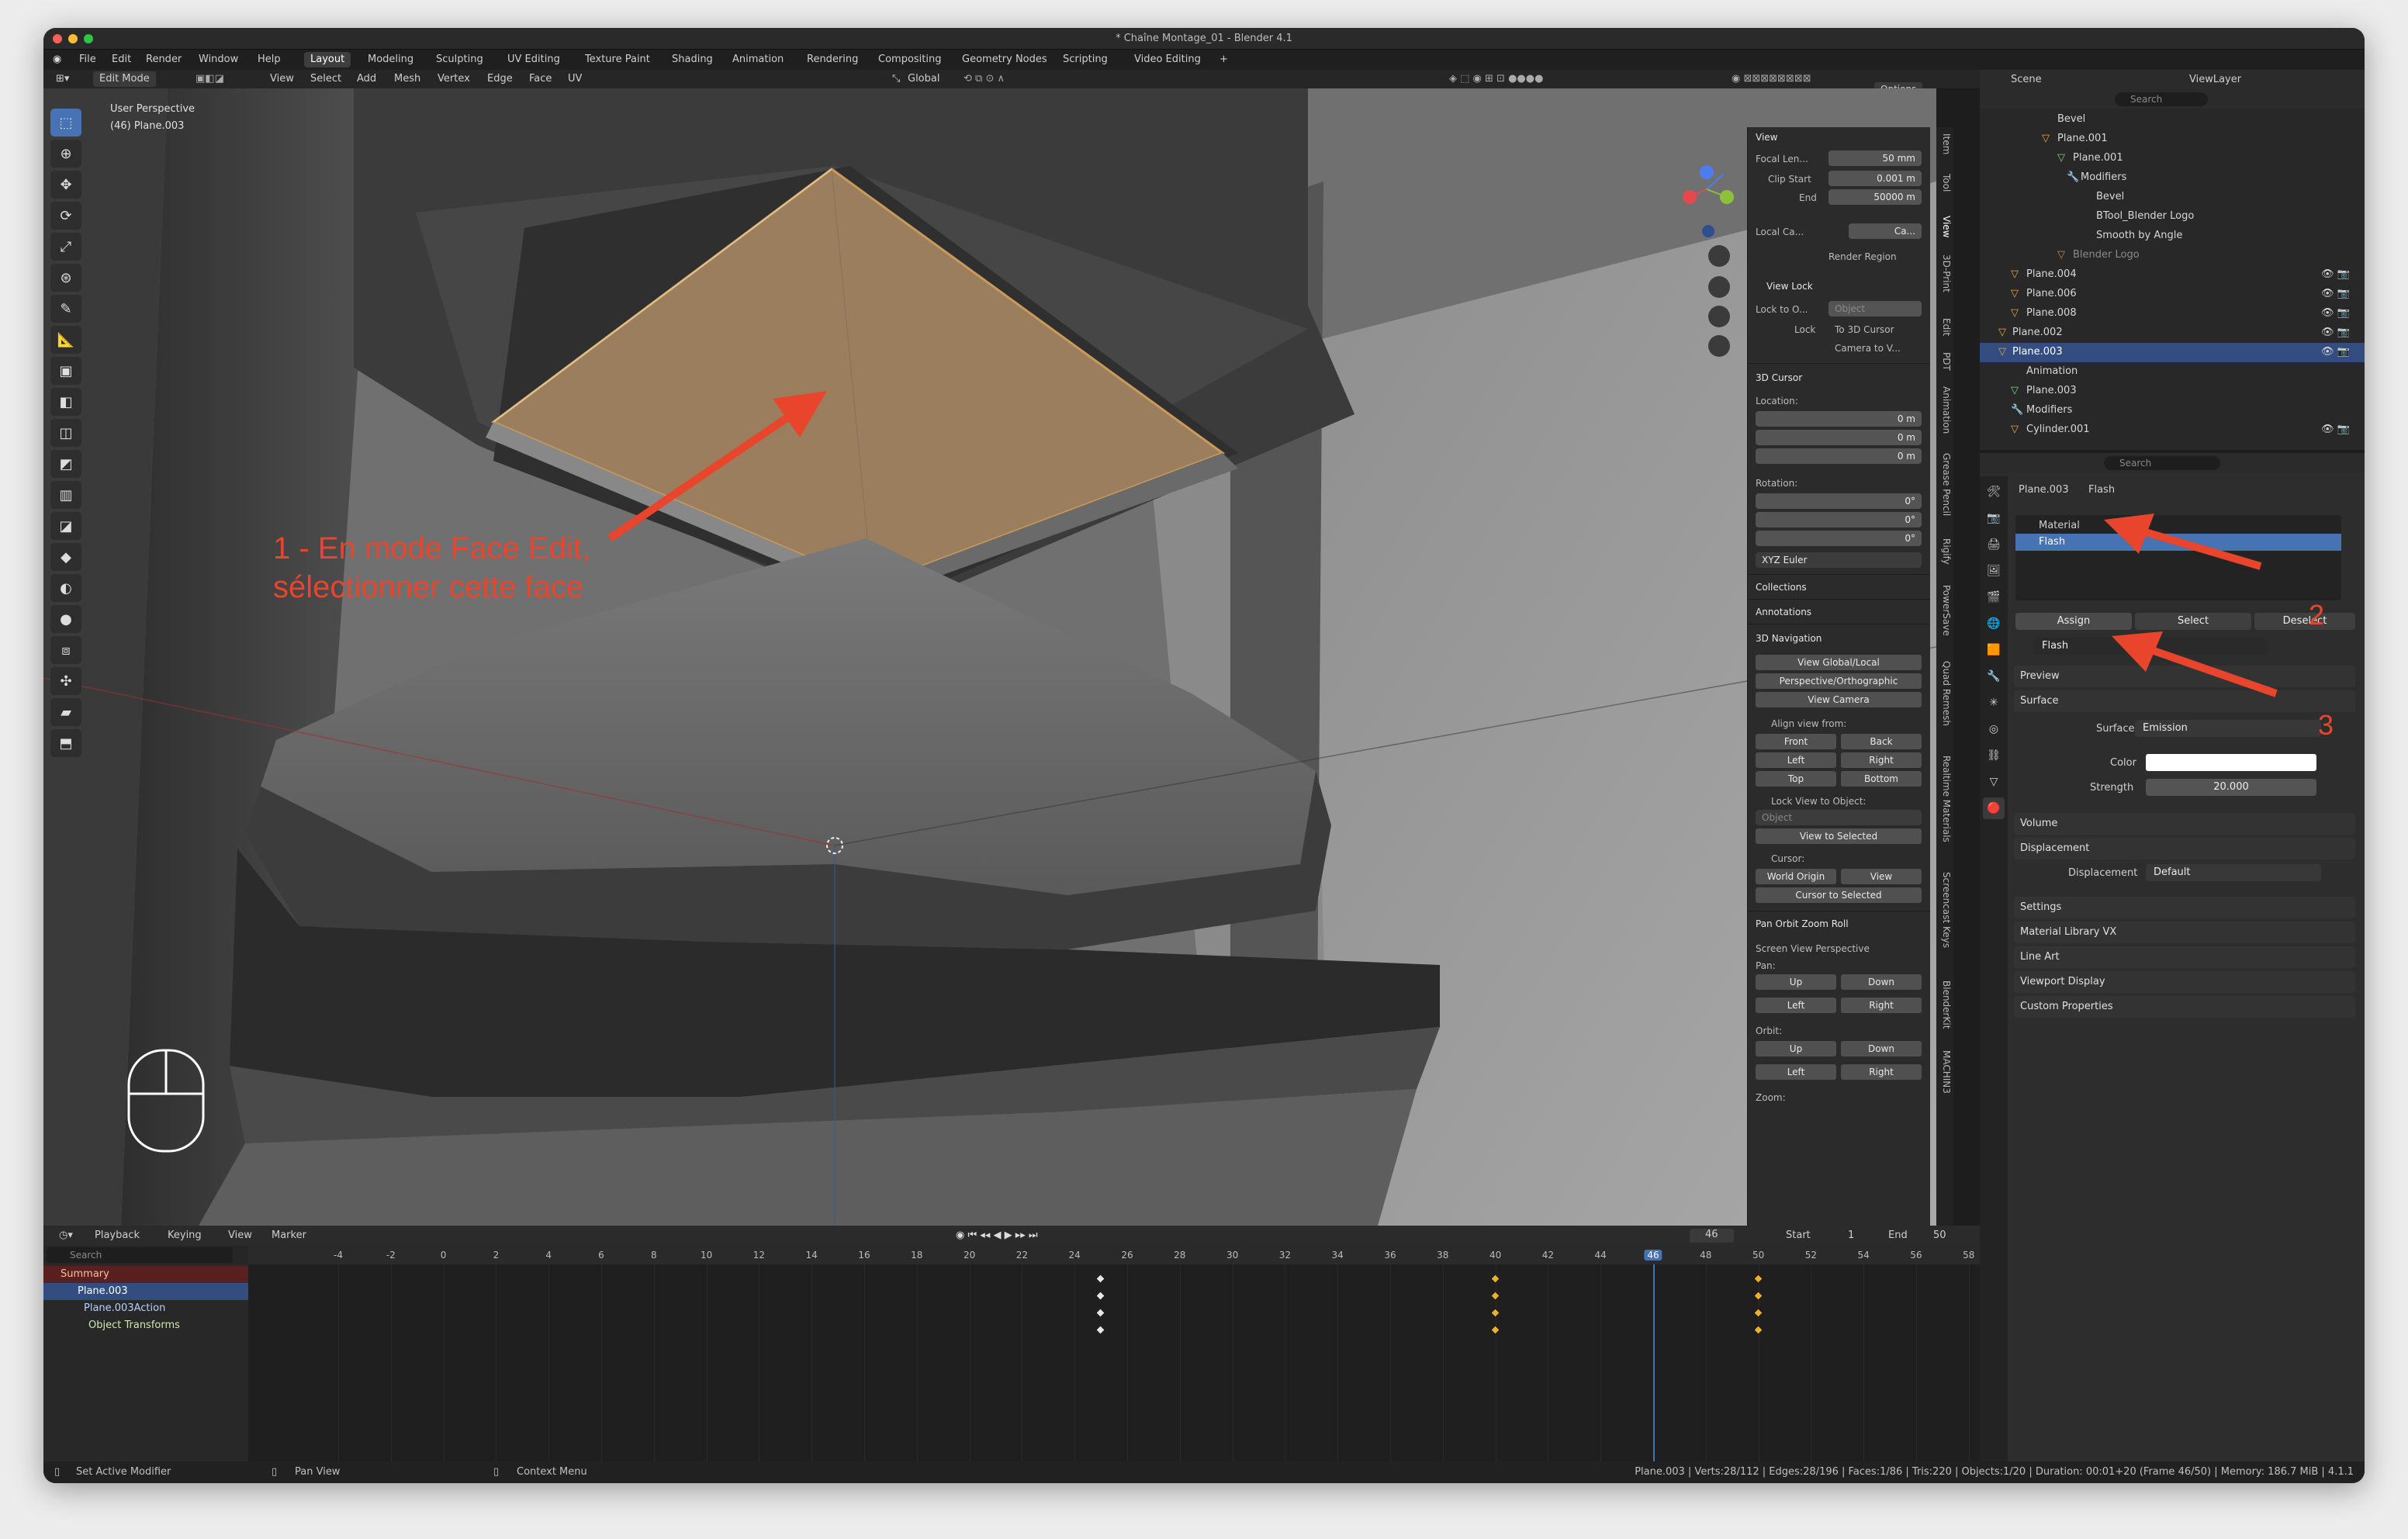 The height and width of the screenshot is (1539, 2408). I want to click on rip-icon: ⬒, so click(65, 743).